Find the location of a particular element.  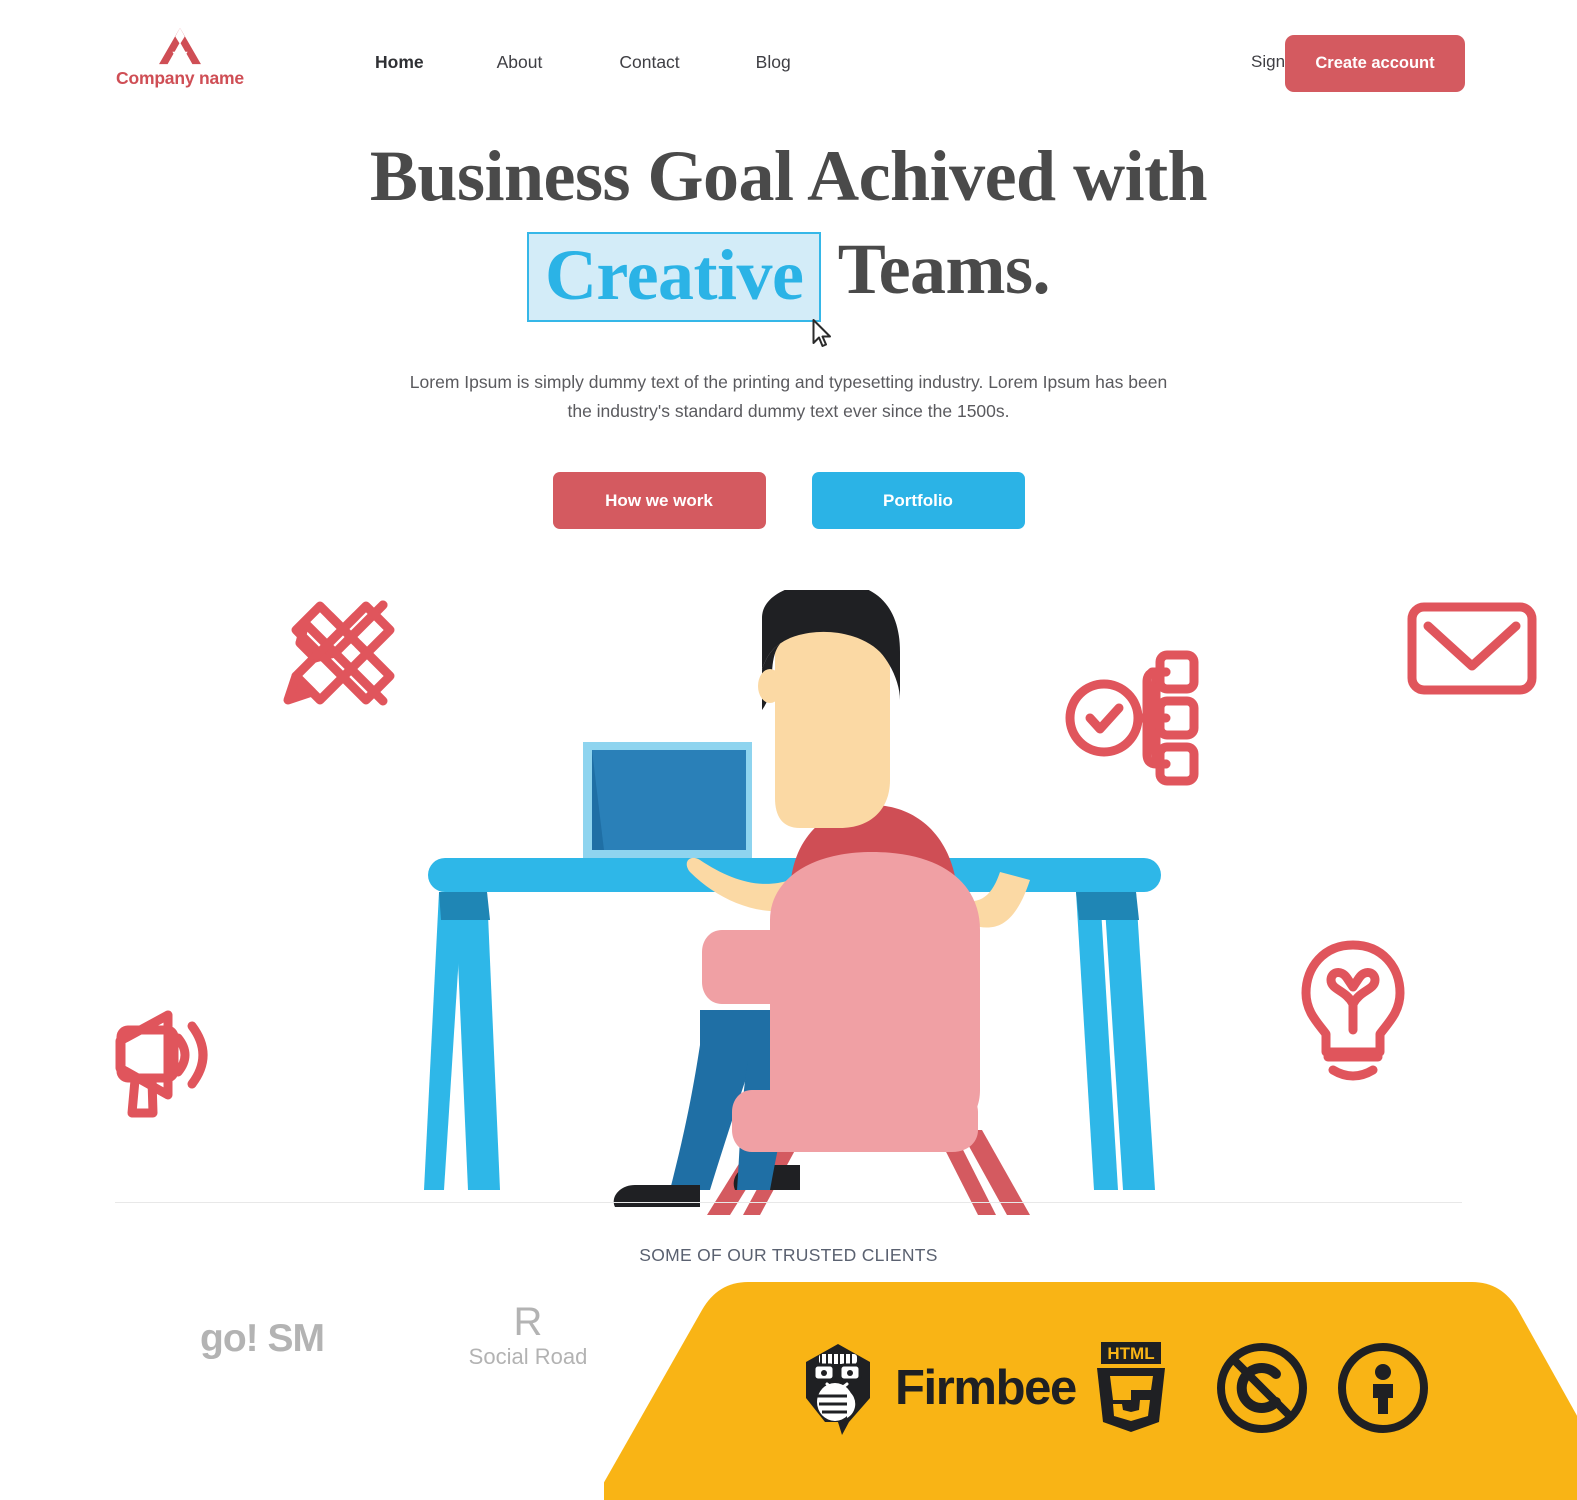

main-navigation: Home About Contact Blog is located at coordinates (583, 62).